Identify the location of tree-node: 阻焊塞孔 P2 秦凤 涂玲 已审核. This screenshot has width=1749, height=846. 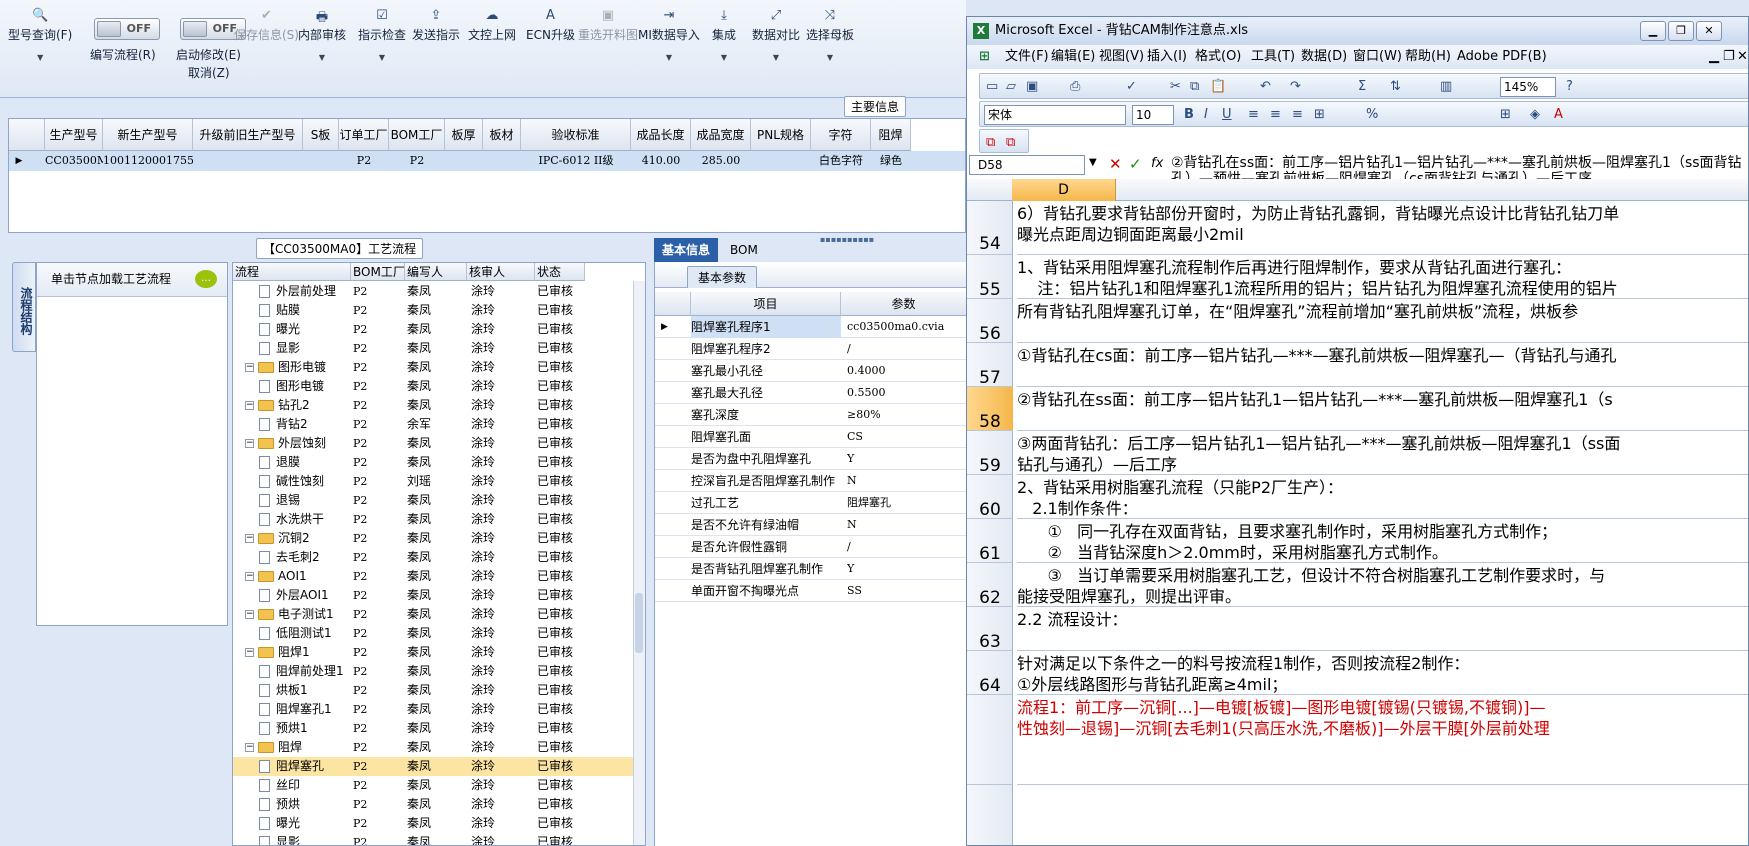
(433, 766).